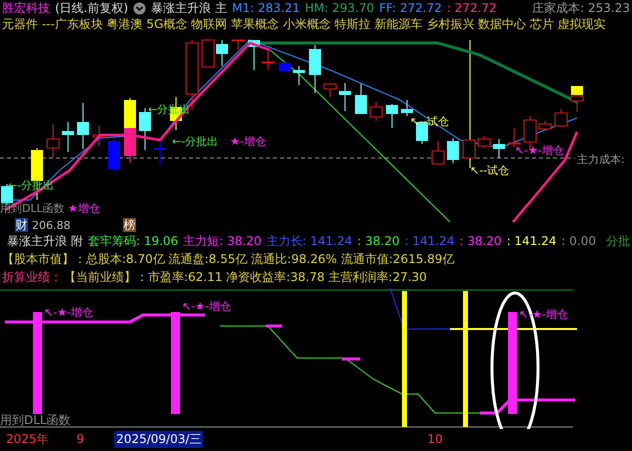 This screenshot has width=632, height=451. Describe the element at coordinates (222, 241) in the screenshot. I see `indicator-value: 主力短: 38.20` at that location.